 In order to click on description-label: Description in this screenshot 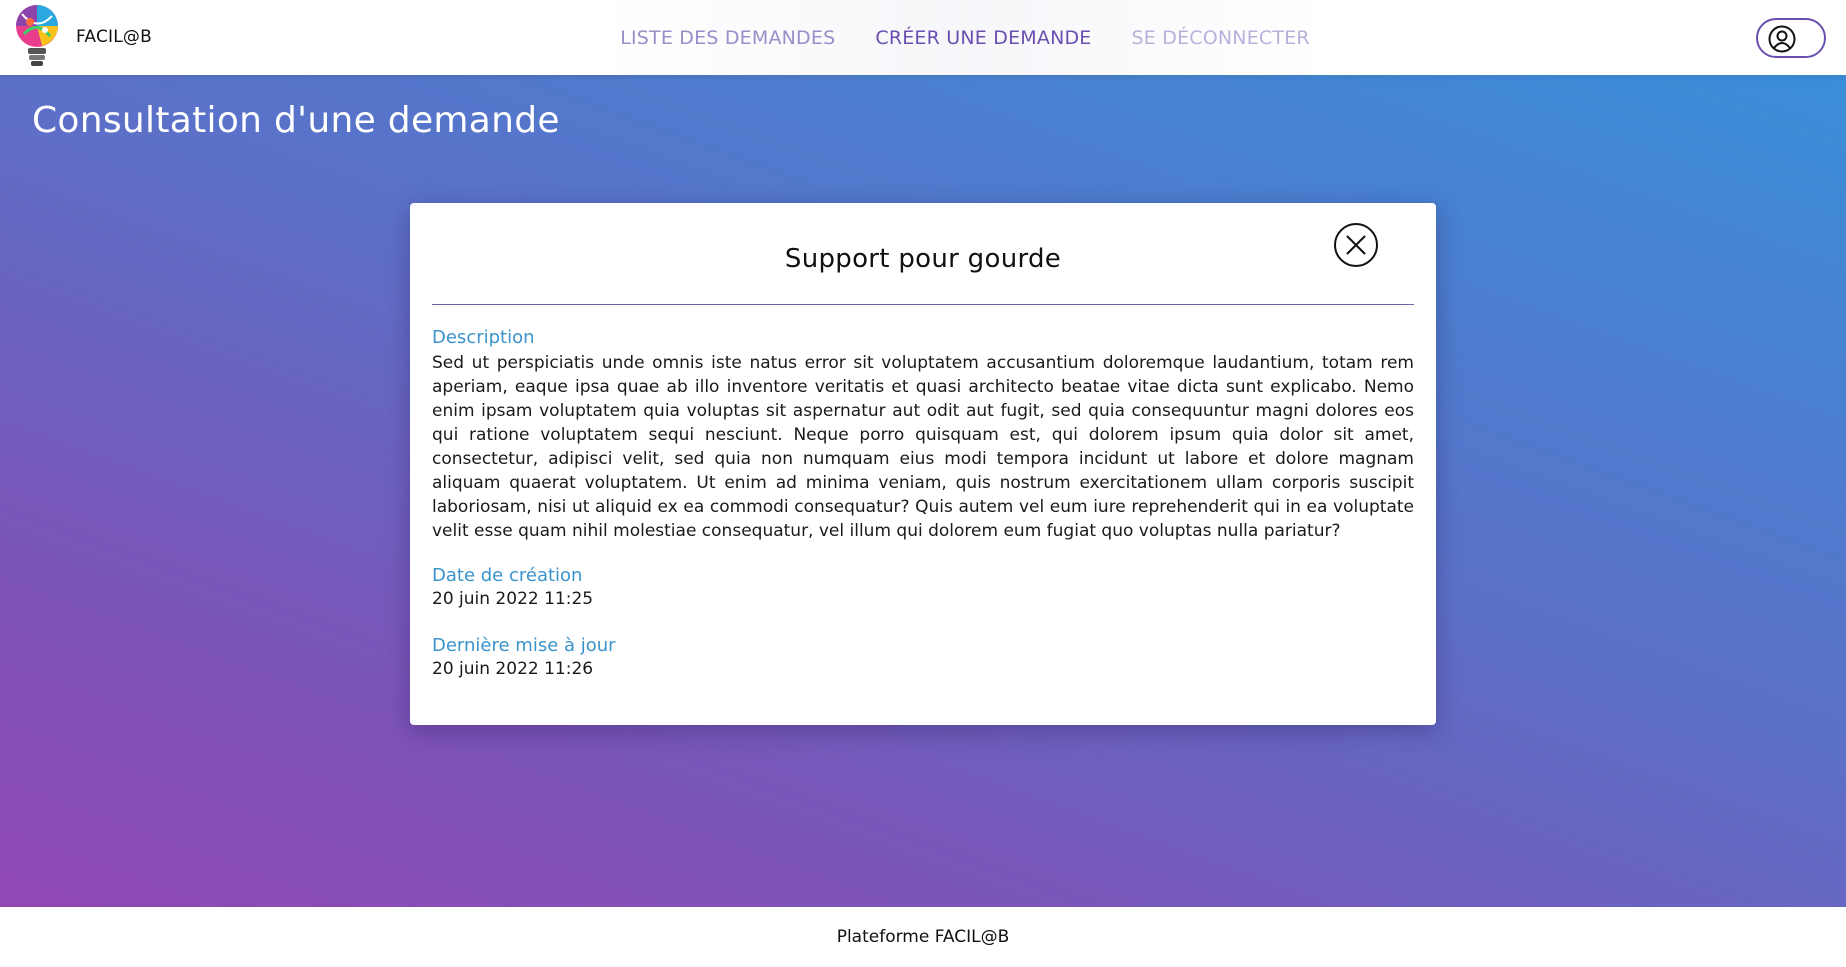, I will do `click(483, 337)`.